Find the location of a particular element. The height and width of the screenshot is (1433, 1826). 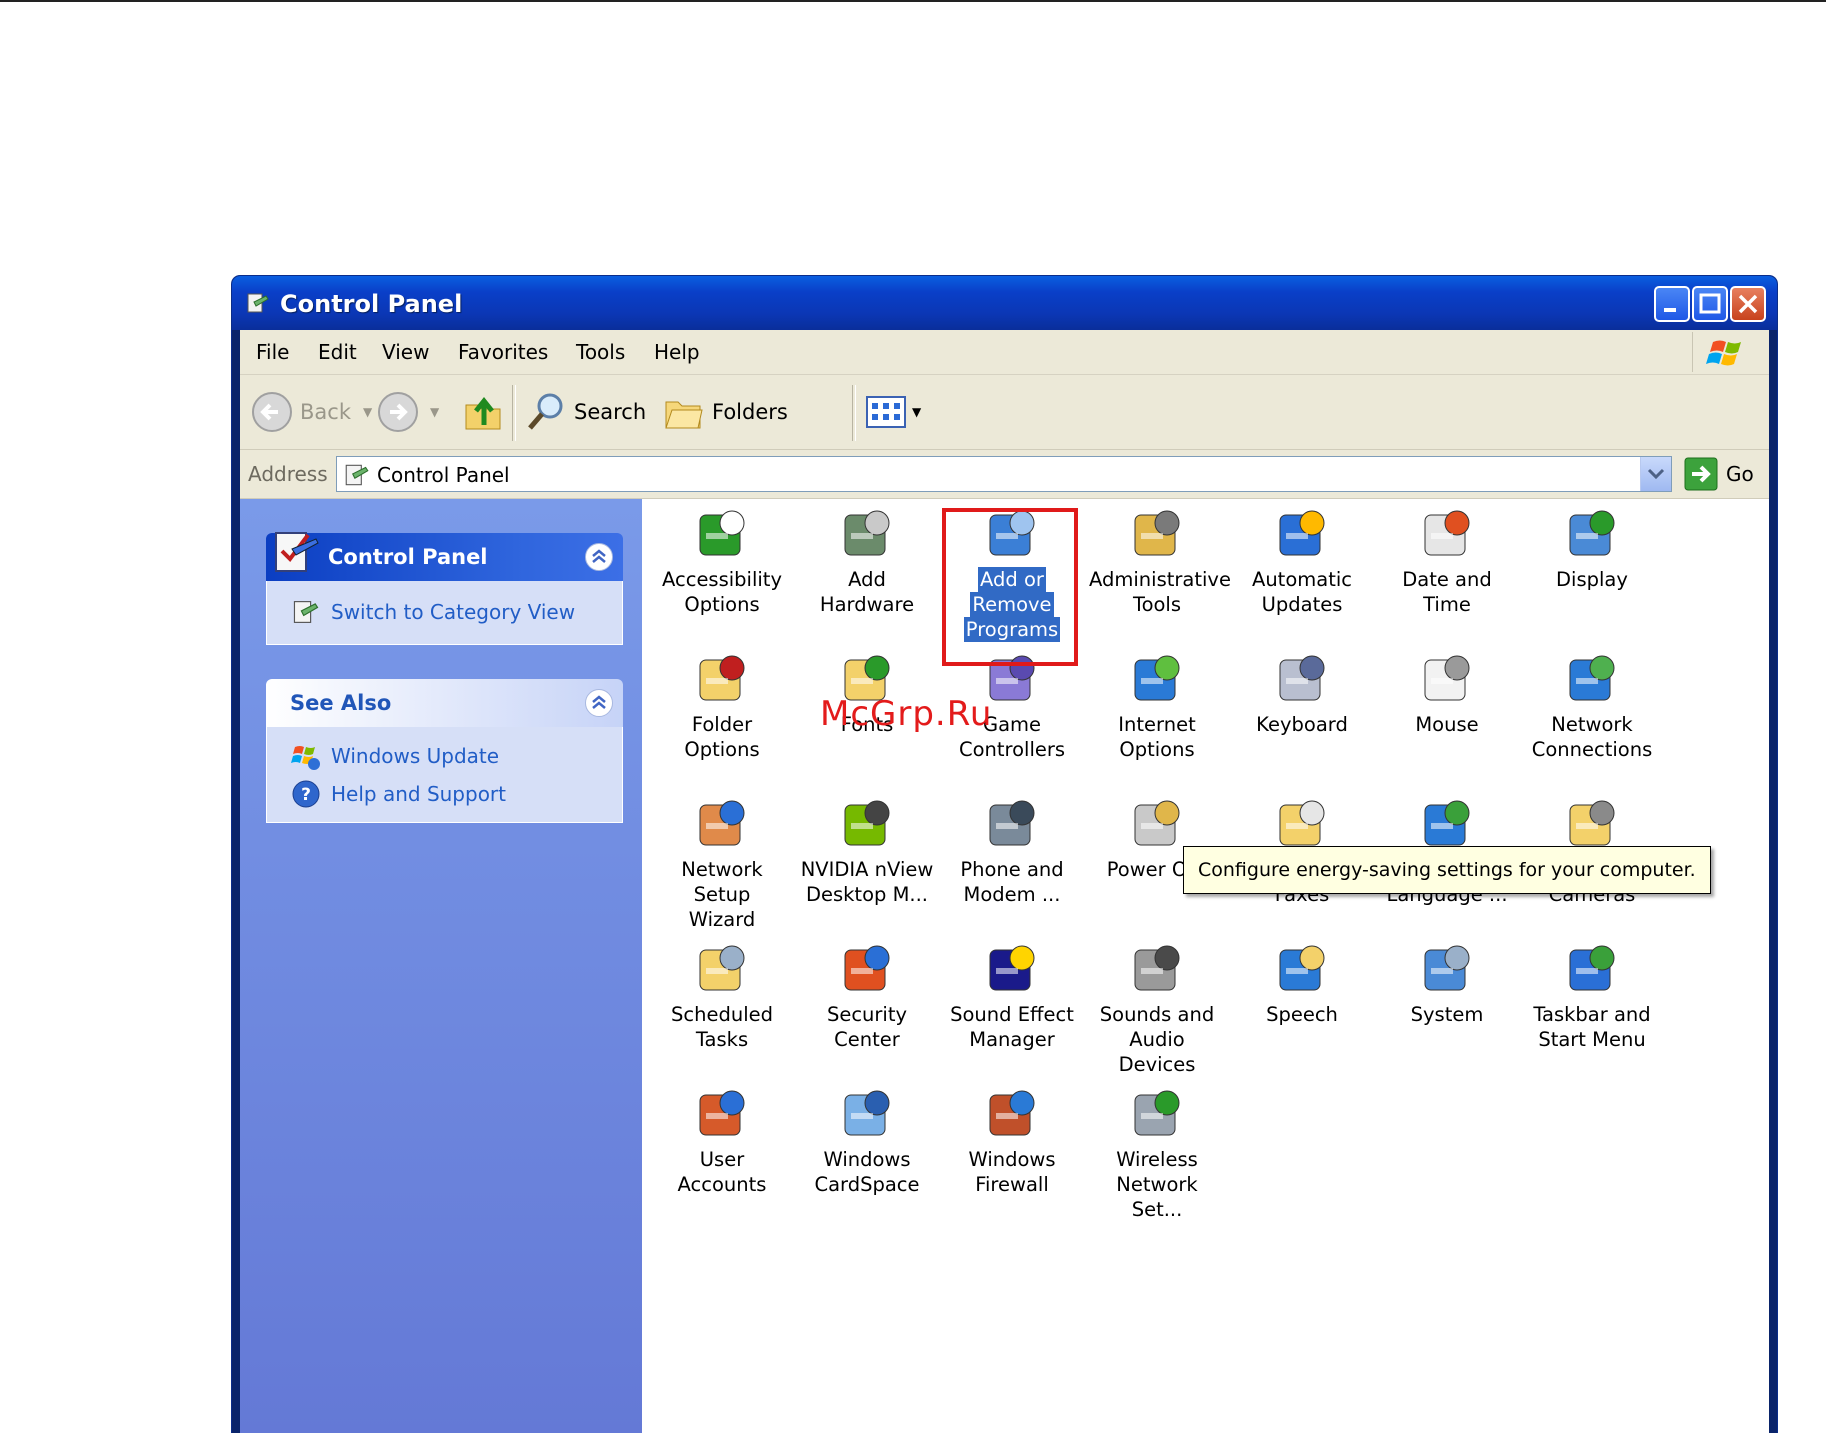

cp-item-display: Display is located at coordinates (1592, 560).